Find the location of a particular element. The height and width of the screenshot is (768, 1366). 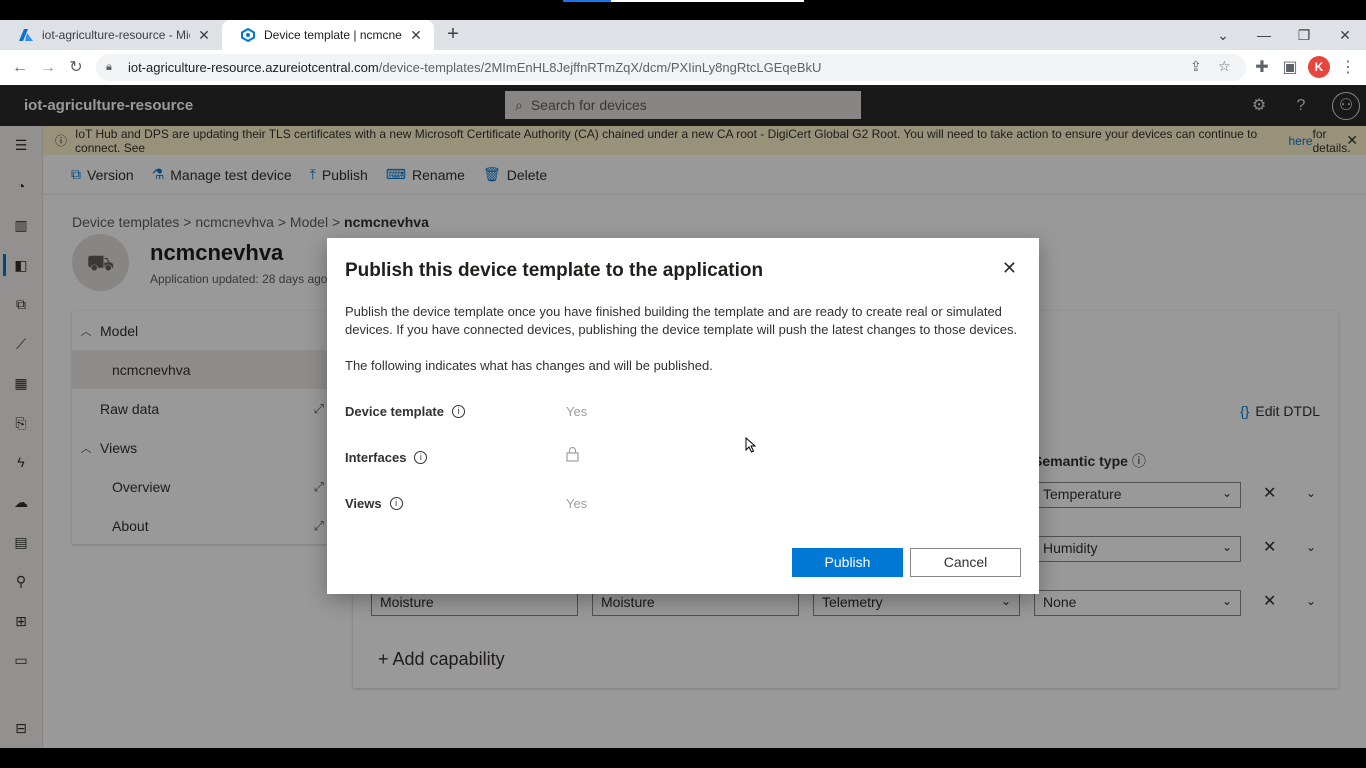

publish-button: Publish is located at coordinates (847, 562).